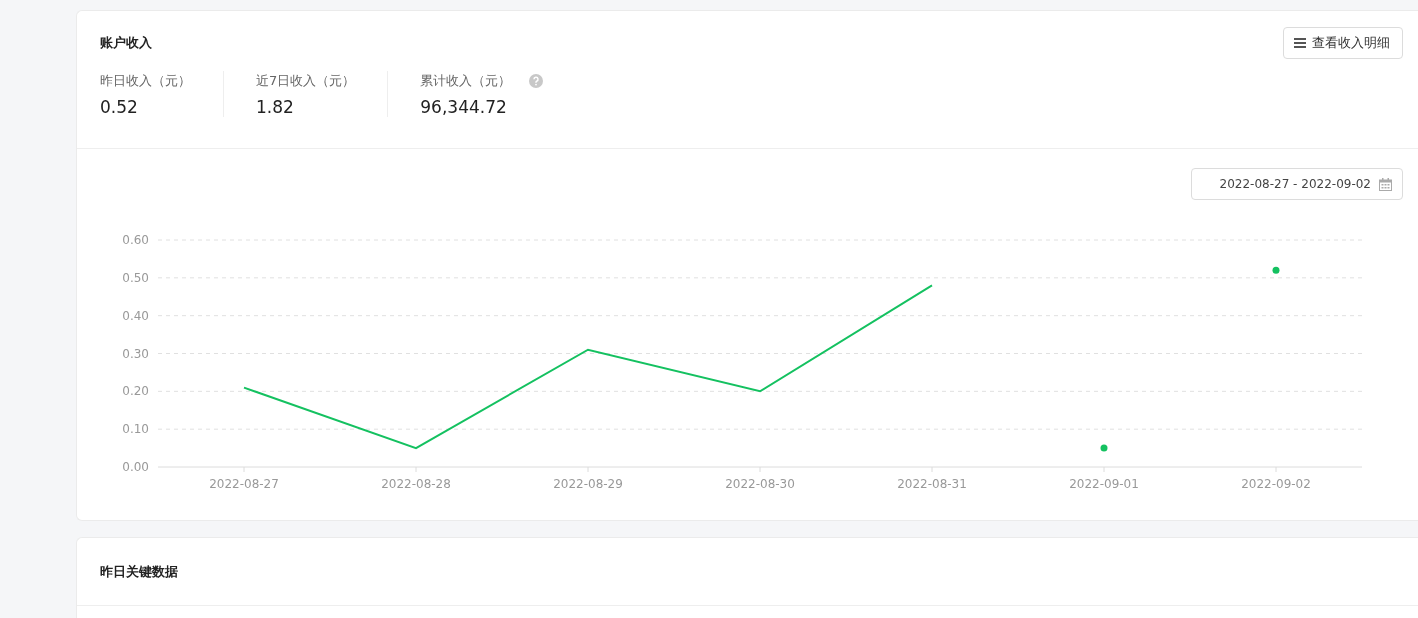  Describe the element at coordinates (1104, 484) in the screenshot. I see `x-tick-label: 2022-09-01` at that location.